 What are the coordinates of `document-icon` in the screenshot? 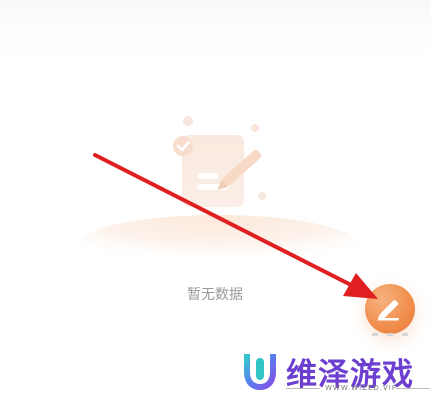 It's located at (217, 171).